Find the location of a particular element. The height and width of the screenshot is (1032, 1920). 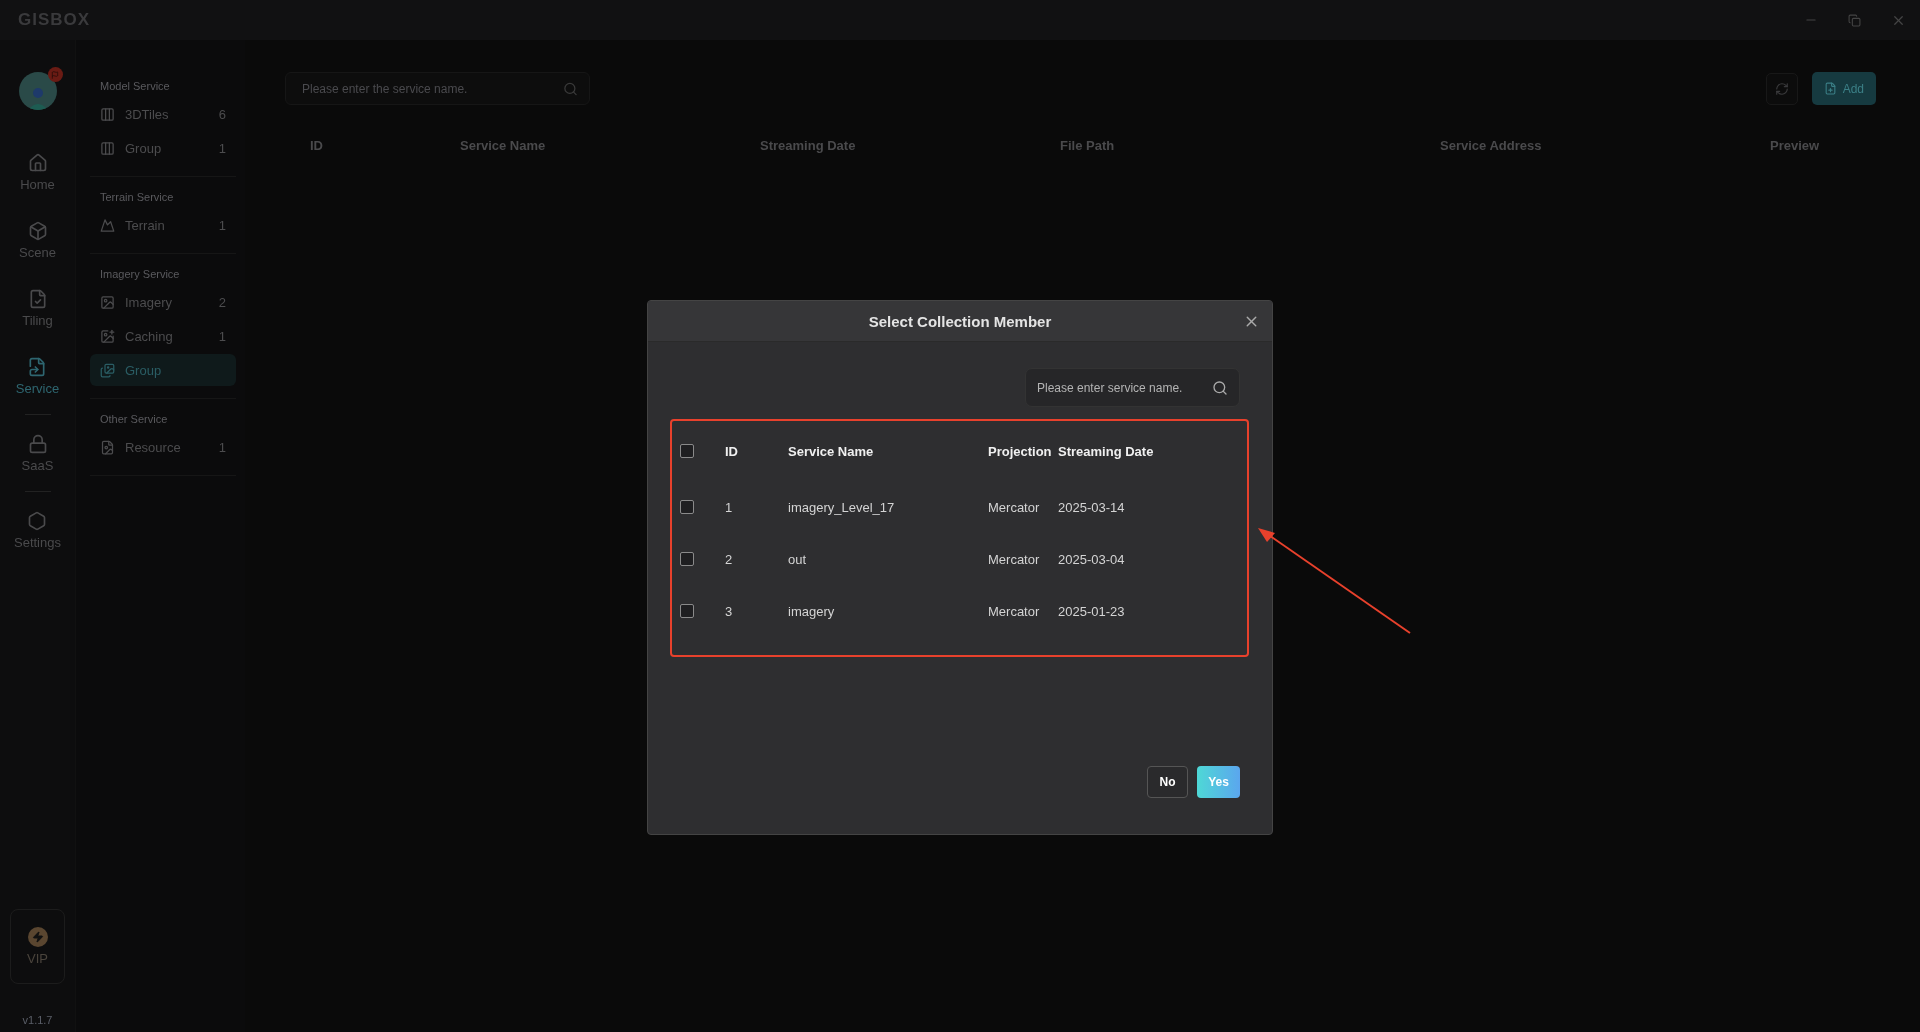

nav-item: Home is located at coordinates (37, 172).